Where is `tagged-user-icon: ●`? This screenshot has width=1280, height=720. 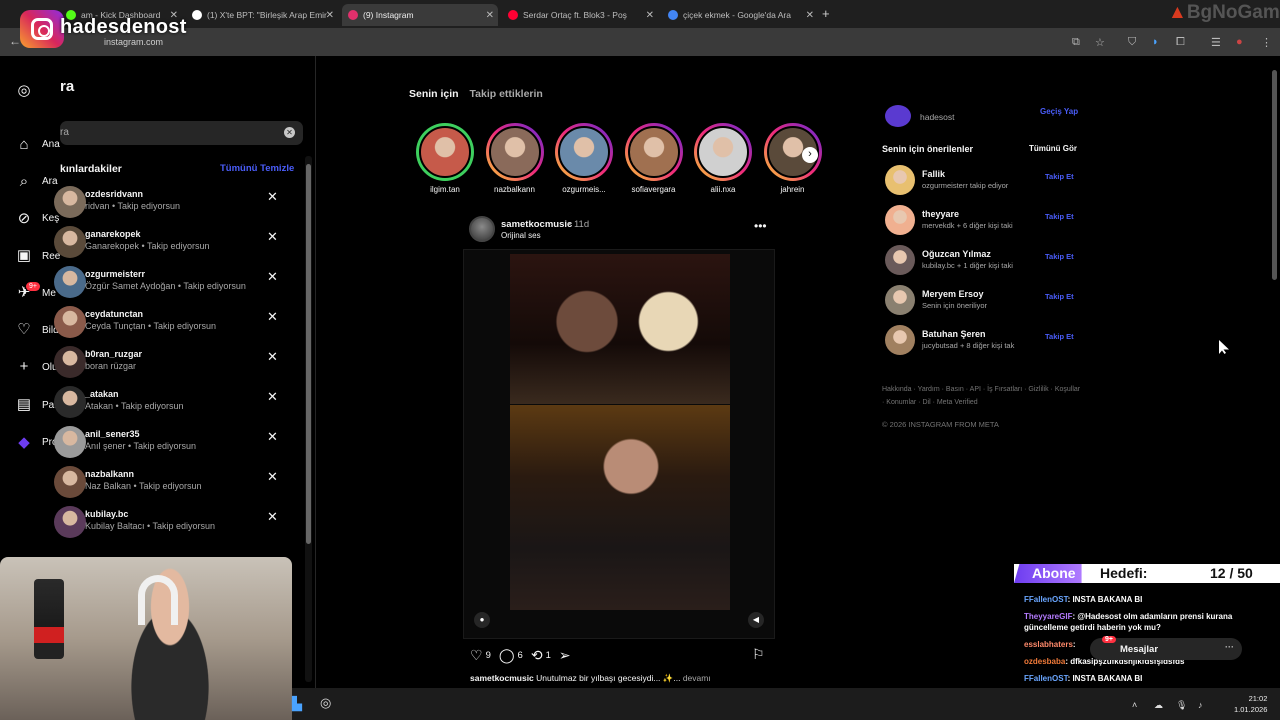 tagged-user-icon: ● is located at coordinates (482, 620).